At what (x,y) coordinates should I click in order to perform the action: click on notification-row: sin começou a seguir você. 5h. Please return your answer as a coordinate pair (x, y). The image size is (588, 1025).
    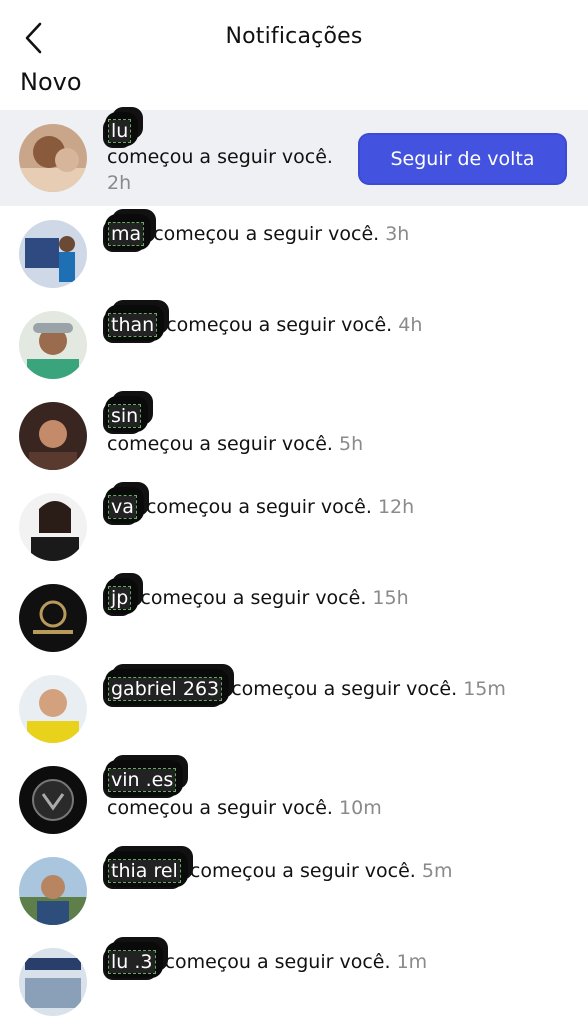
    Looking at the image, I should click on (294, 433).